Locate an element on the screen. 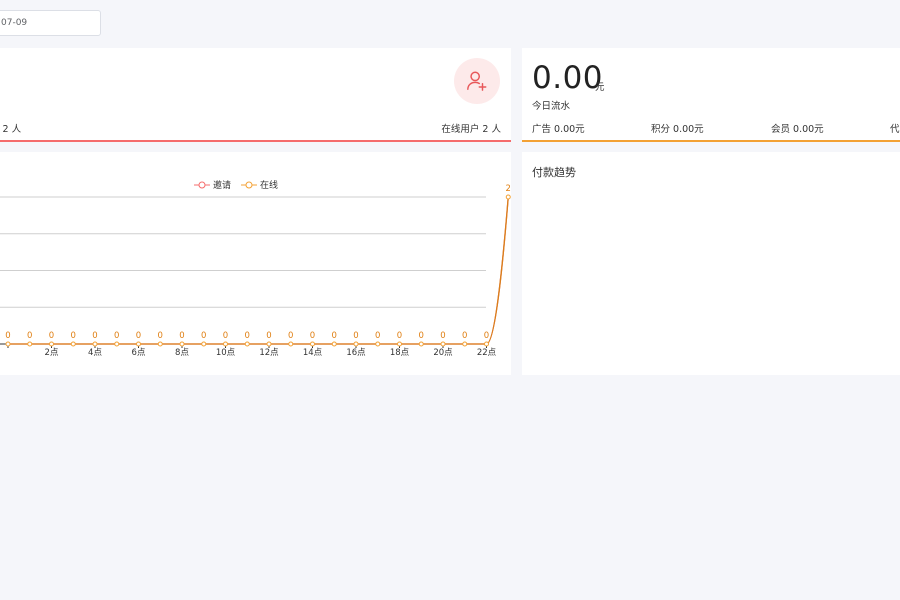  agent-revenue: 代 is located at coordinates (895, 129).